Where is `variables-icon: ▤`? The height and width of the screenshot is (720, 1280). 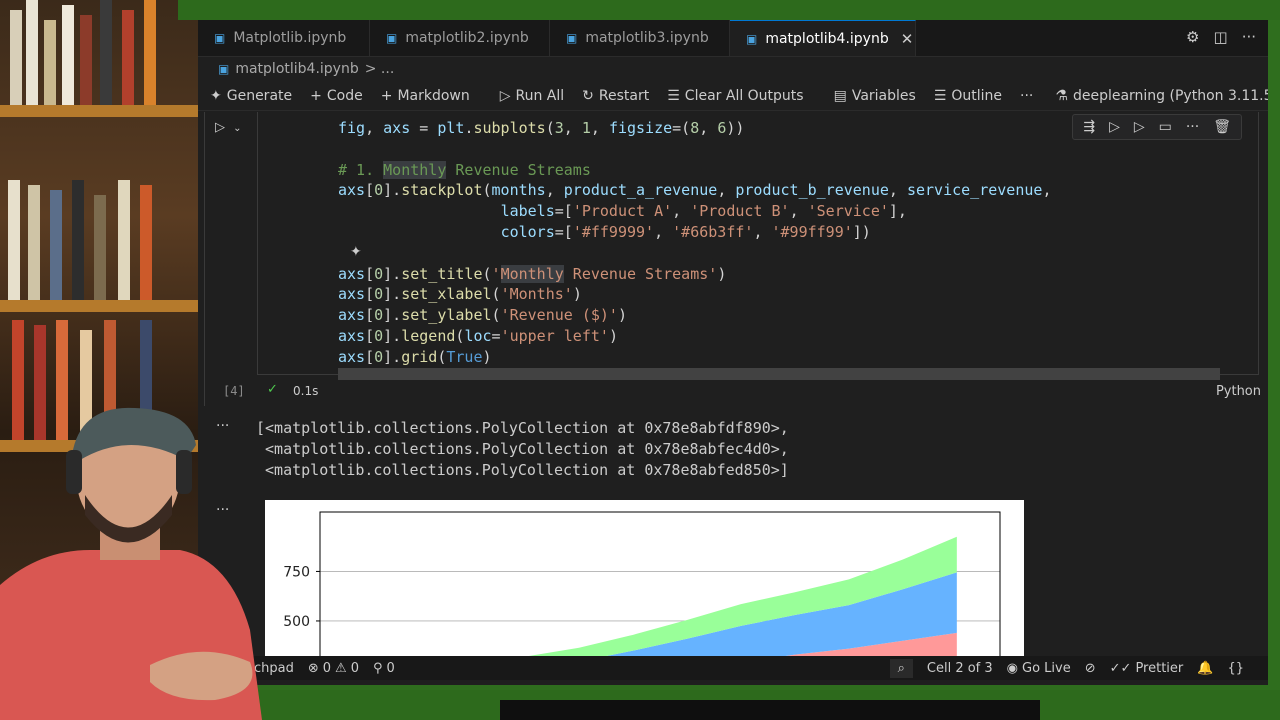 variables-icon: ▤ is located at coordinates (840, 95).